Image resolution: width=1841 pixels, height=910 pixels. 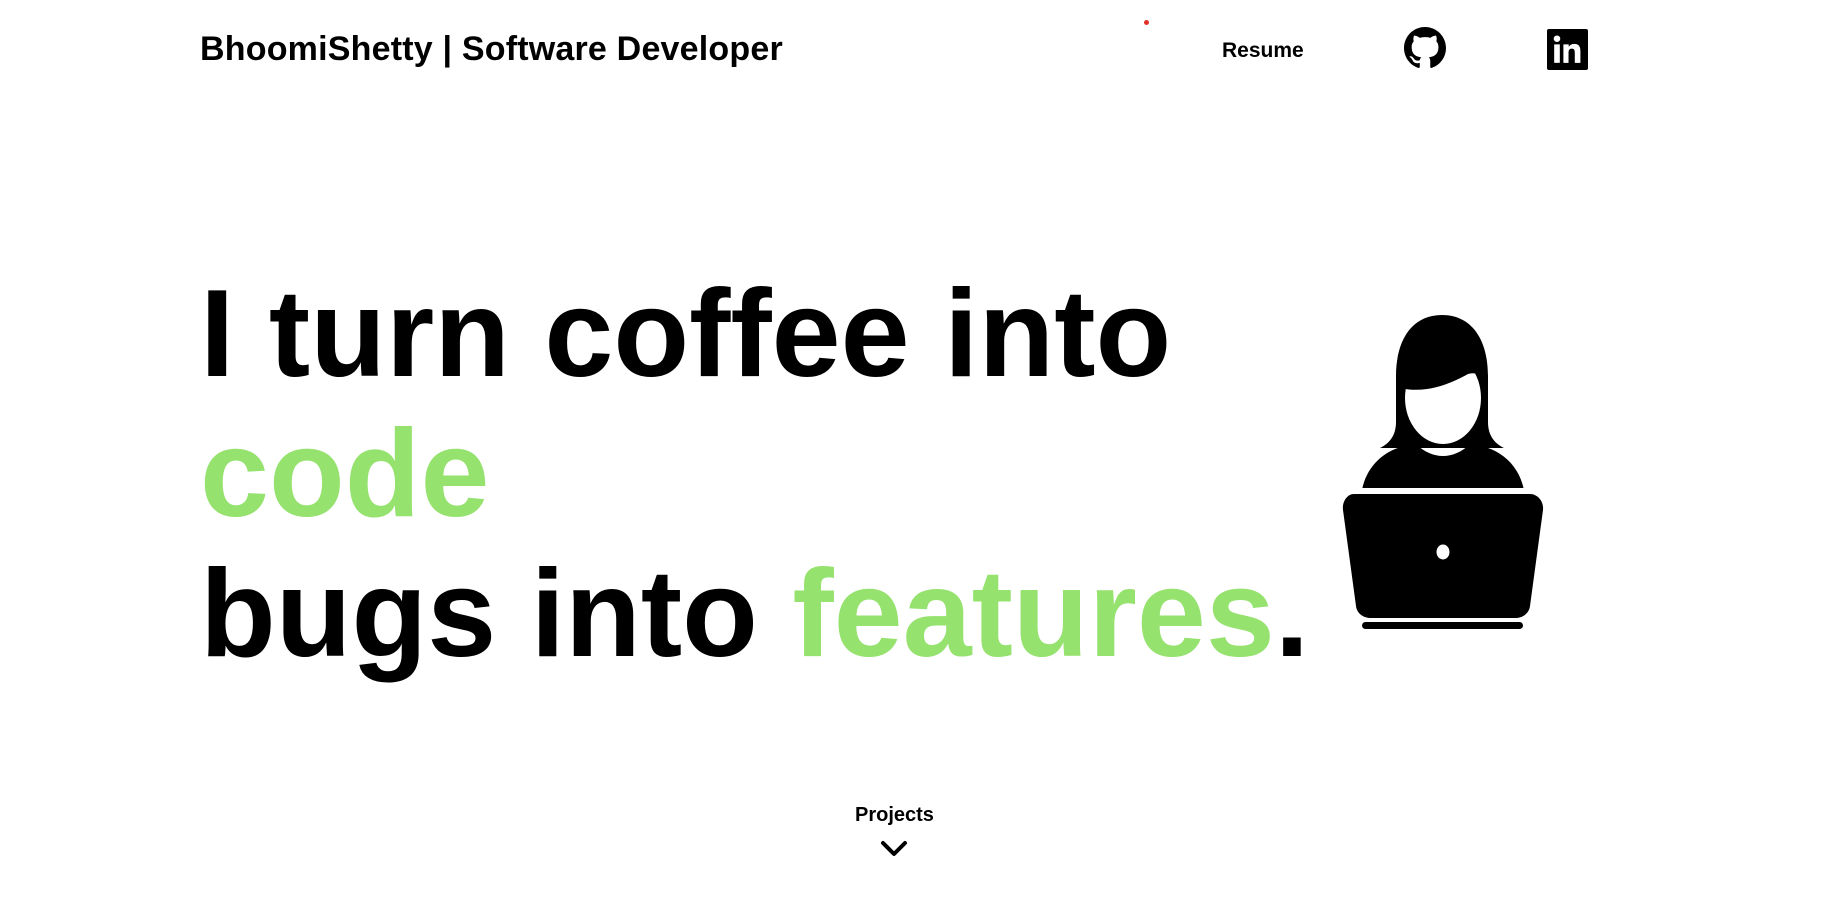 I want to click on chevron-down-icon, so click(x=894, y=849).